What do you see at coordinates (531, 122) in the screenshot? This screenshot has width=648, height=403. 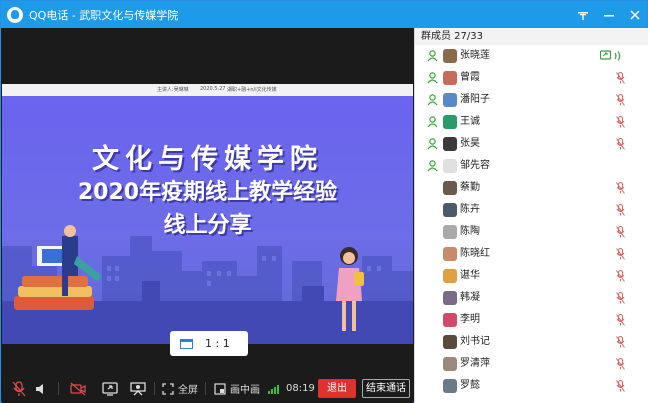 I see `member-row: 王诚` at bounding box center [531, 122].